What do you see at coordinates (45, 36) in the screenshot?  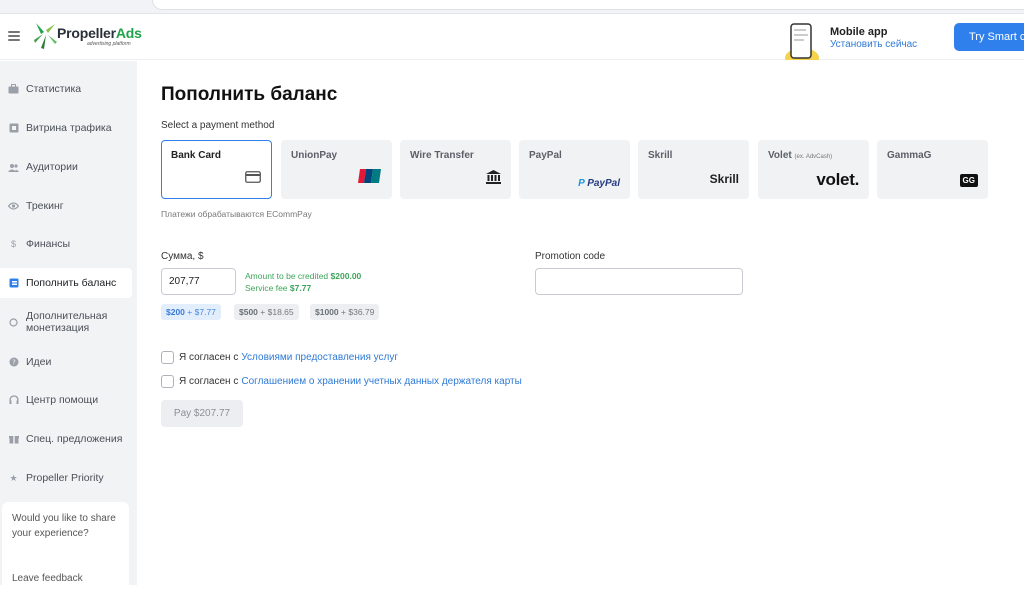 I see `propeller-logo-icon` at bounding box center [45, 36].